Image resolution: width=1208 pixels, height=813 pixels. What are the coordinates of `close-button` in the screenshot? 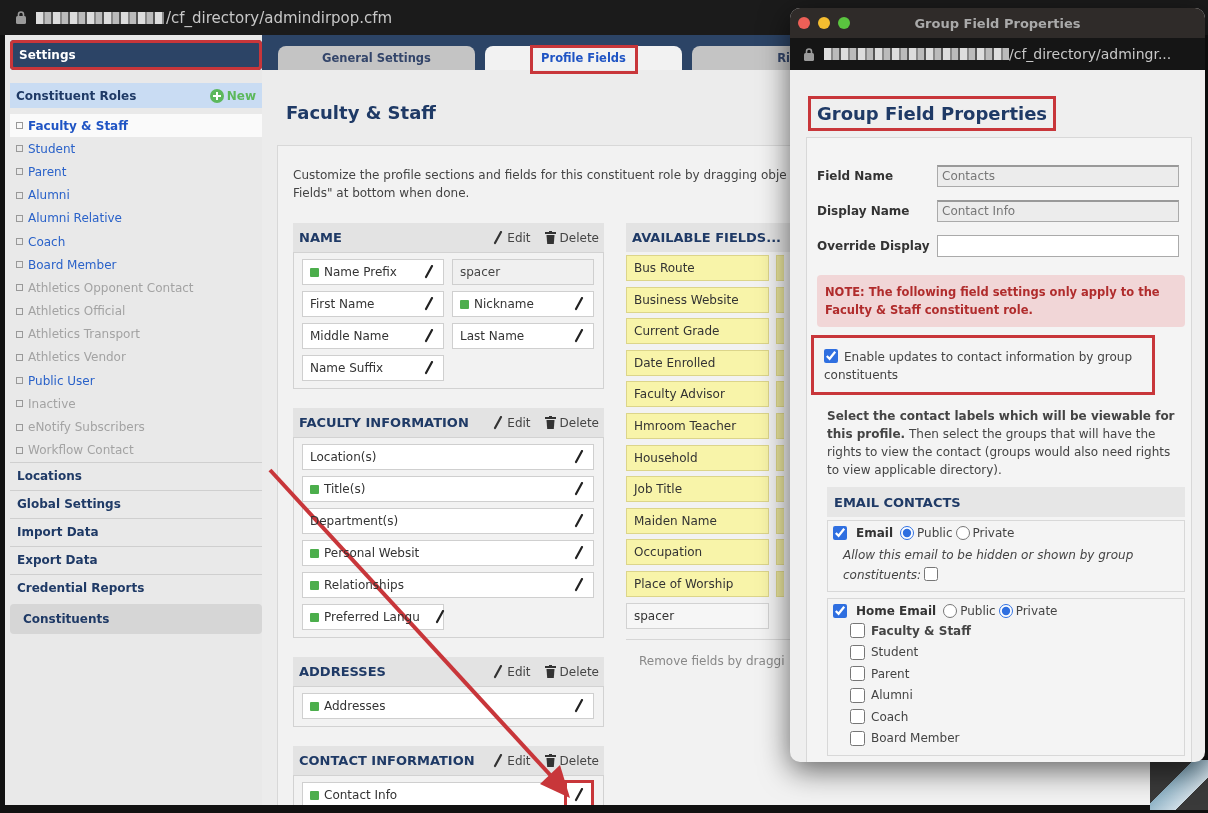 It's located at (804, 23).